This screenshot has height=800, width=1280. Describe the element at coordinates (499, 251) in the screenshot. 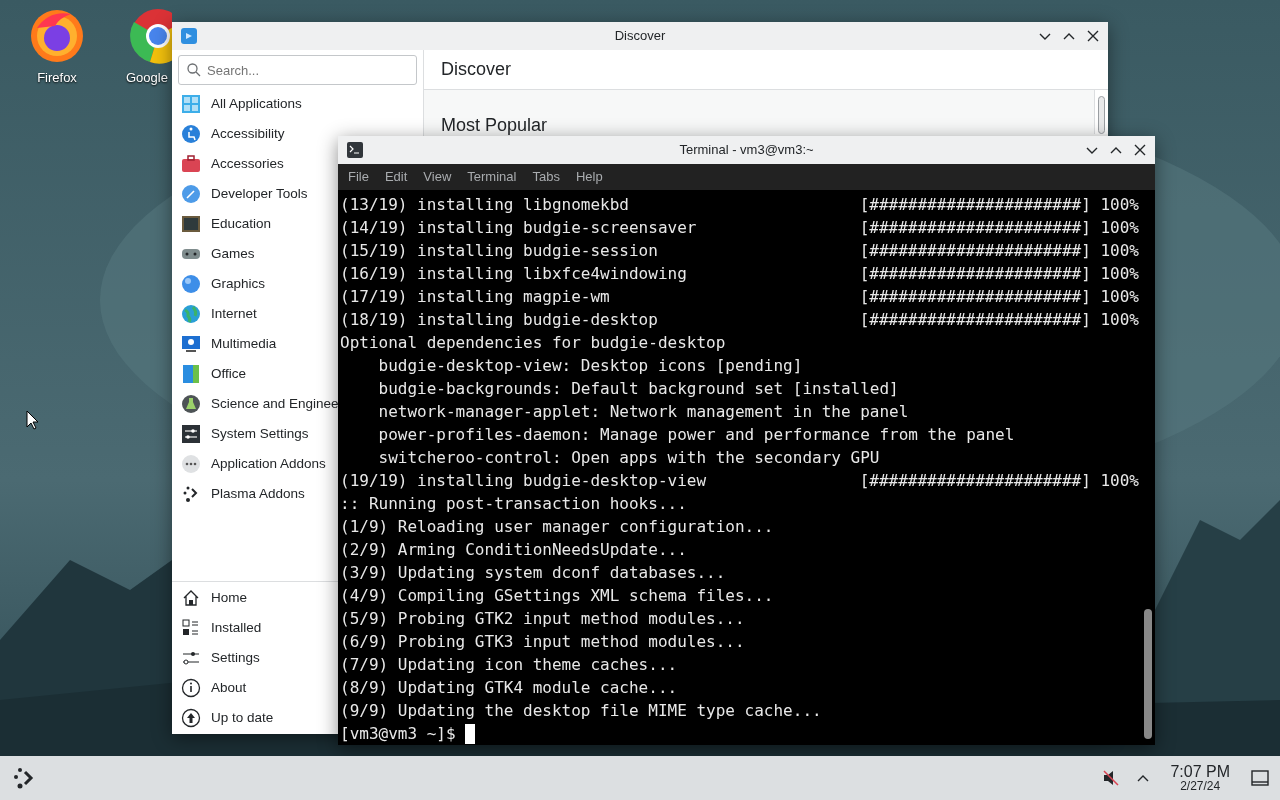

I see `output-line: (15/19) installing budgie-session` at that location.